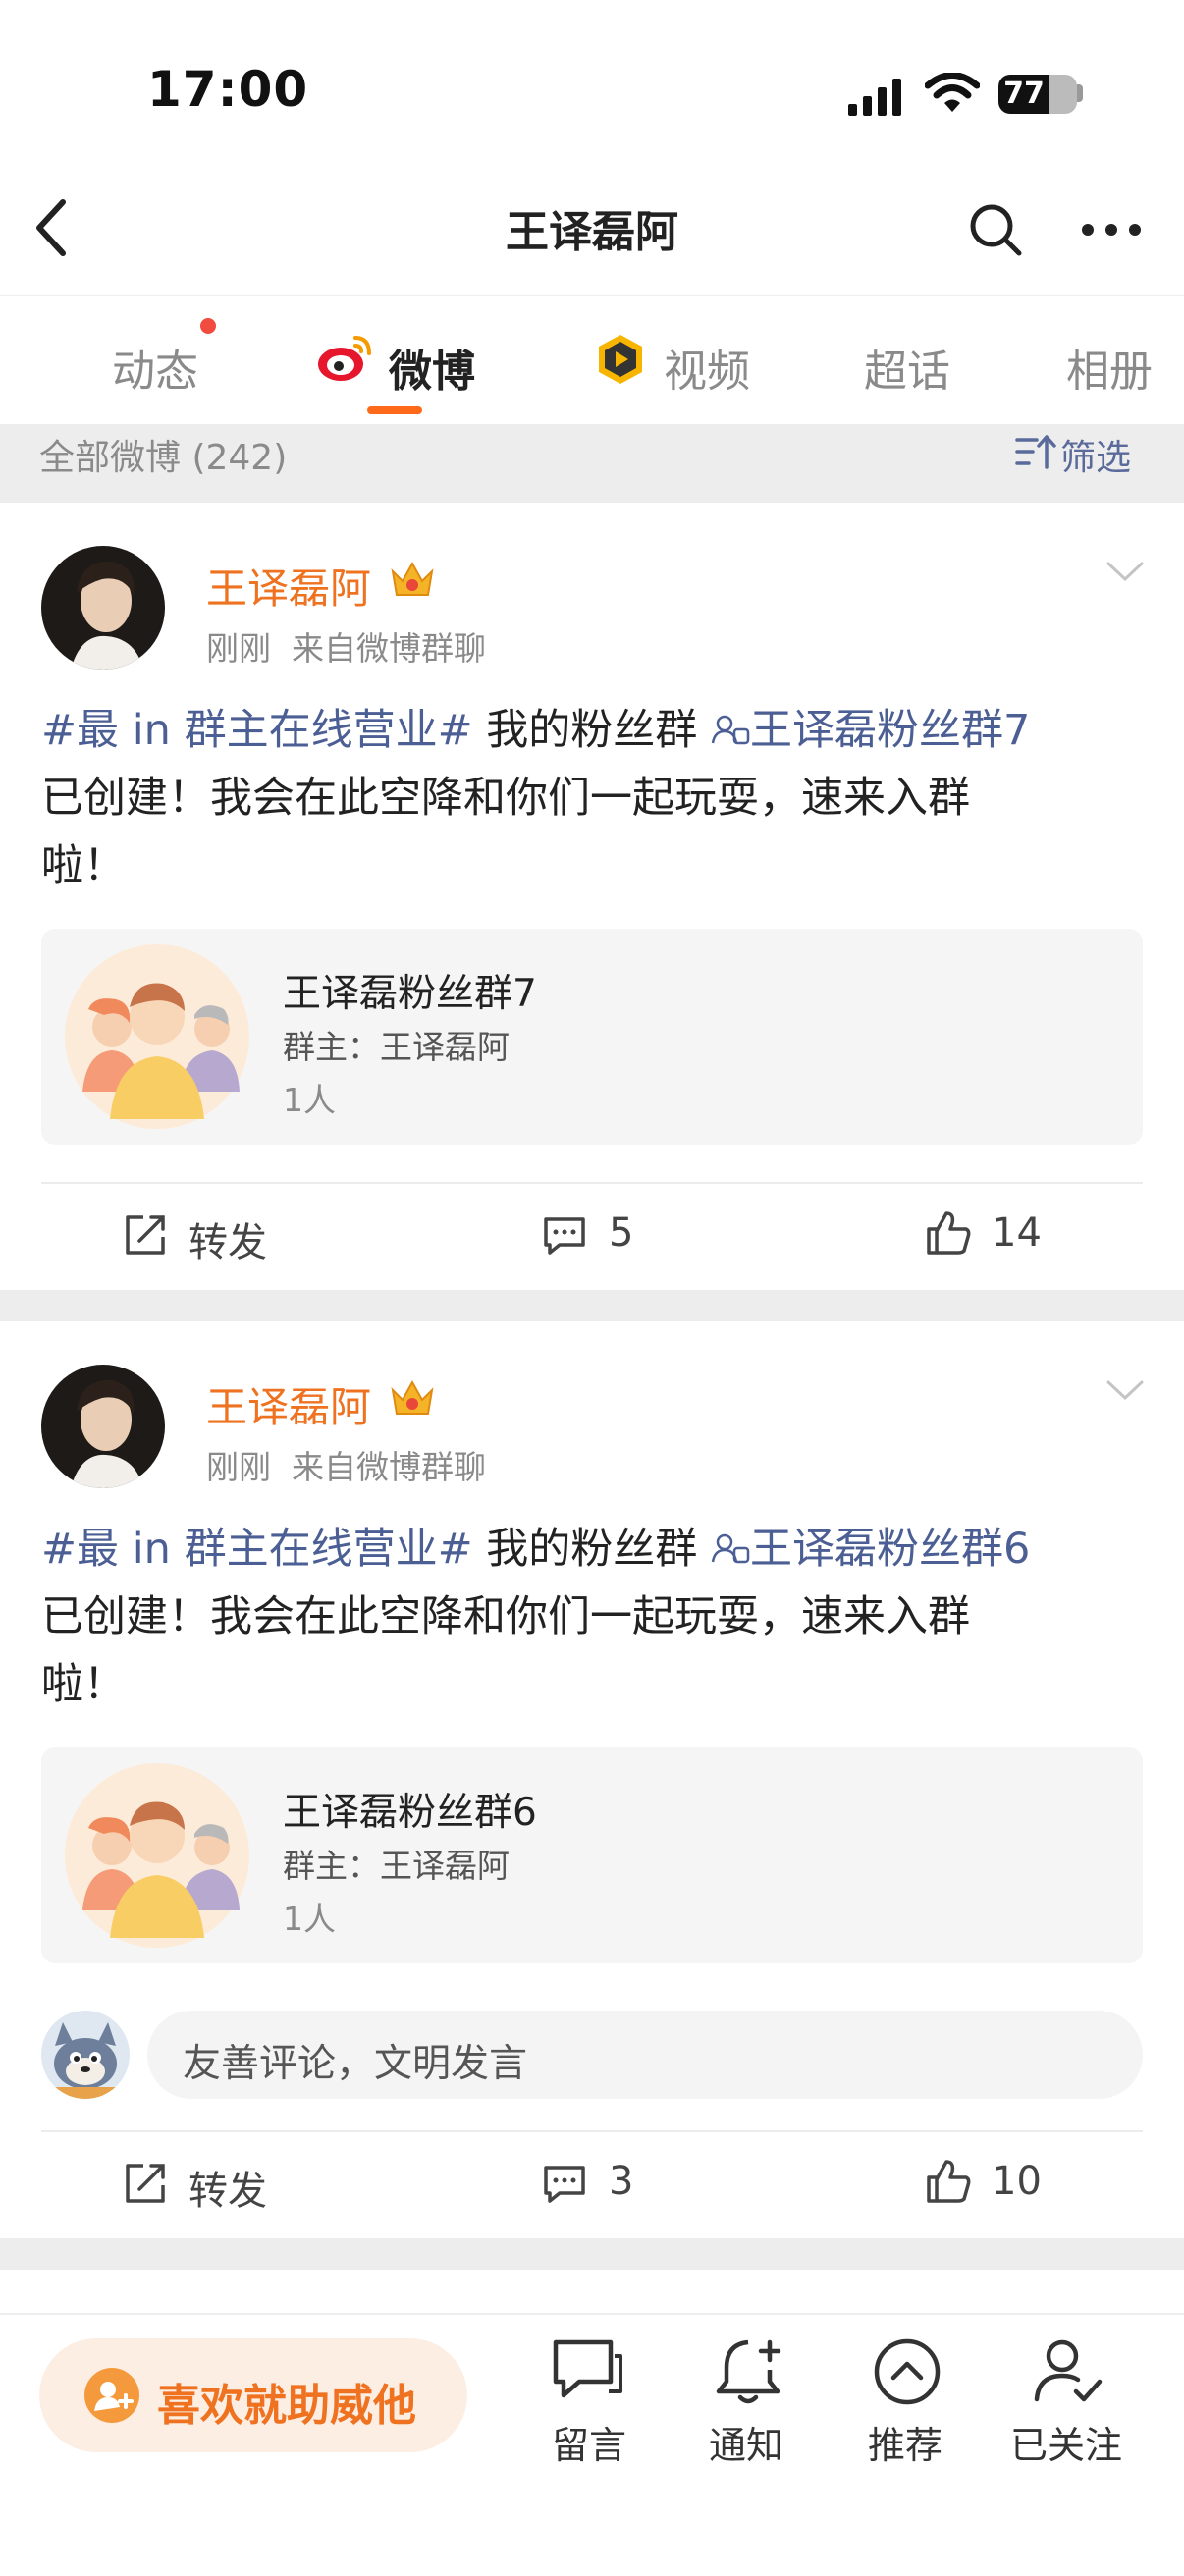 This screenshot has height=2576, width=1184. Describe the element at coordinates (952, 92) in the screenshot. I see `wifi-icon` at that location.